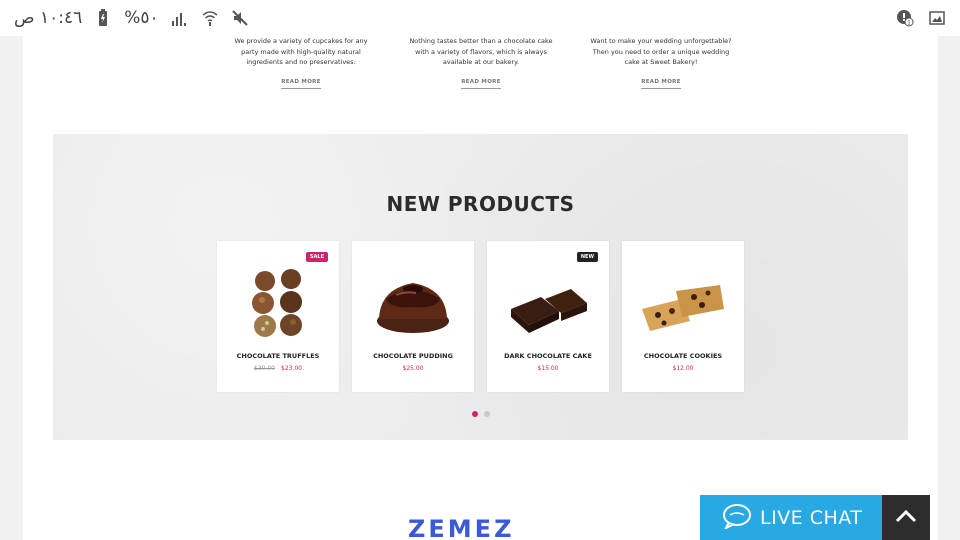 The height and width of the screenshot is (540, 960). I want to click on product-card: CHOCOLATE COOKIES $12.00, so click(683, 316).